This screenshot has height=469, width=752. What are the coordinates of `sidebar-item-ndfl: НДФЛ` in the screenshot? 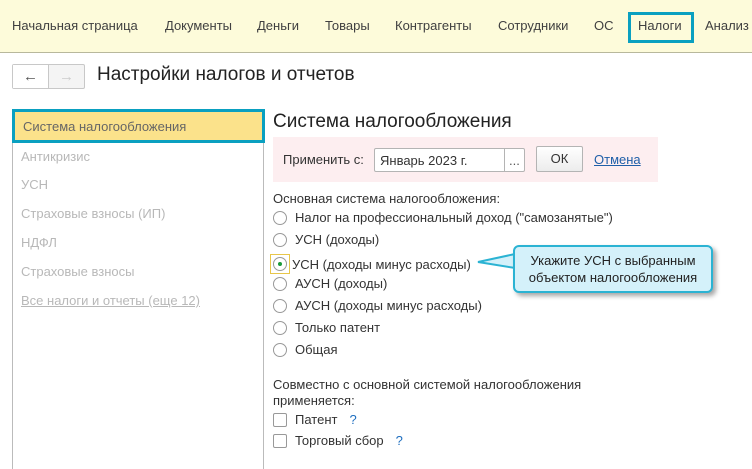 It's located at (39, 242).